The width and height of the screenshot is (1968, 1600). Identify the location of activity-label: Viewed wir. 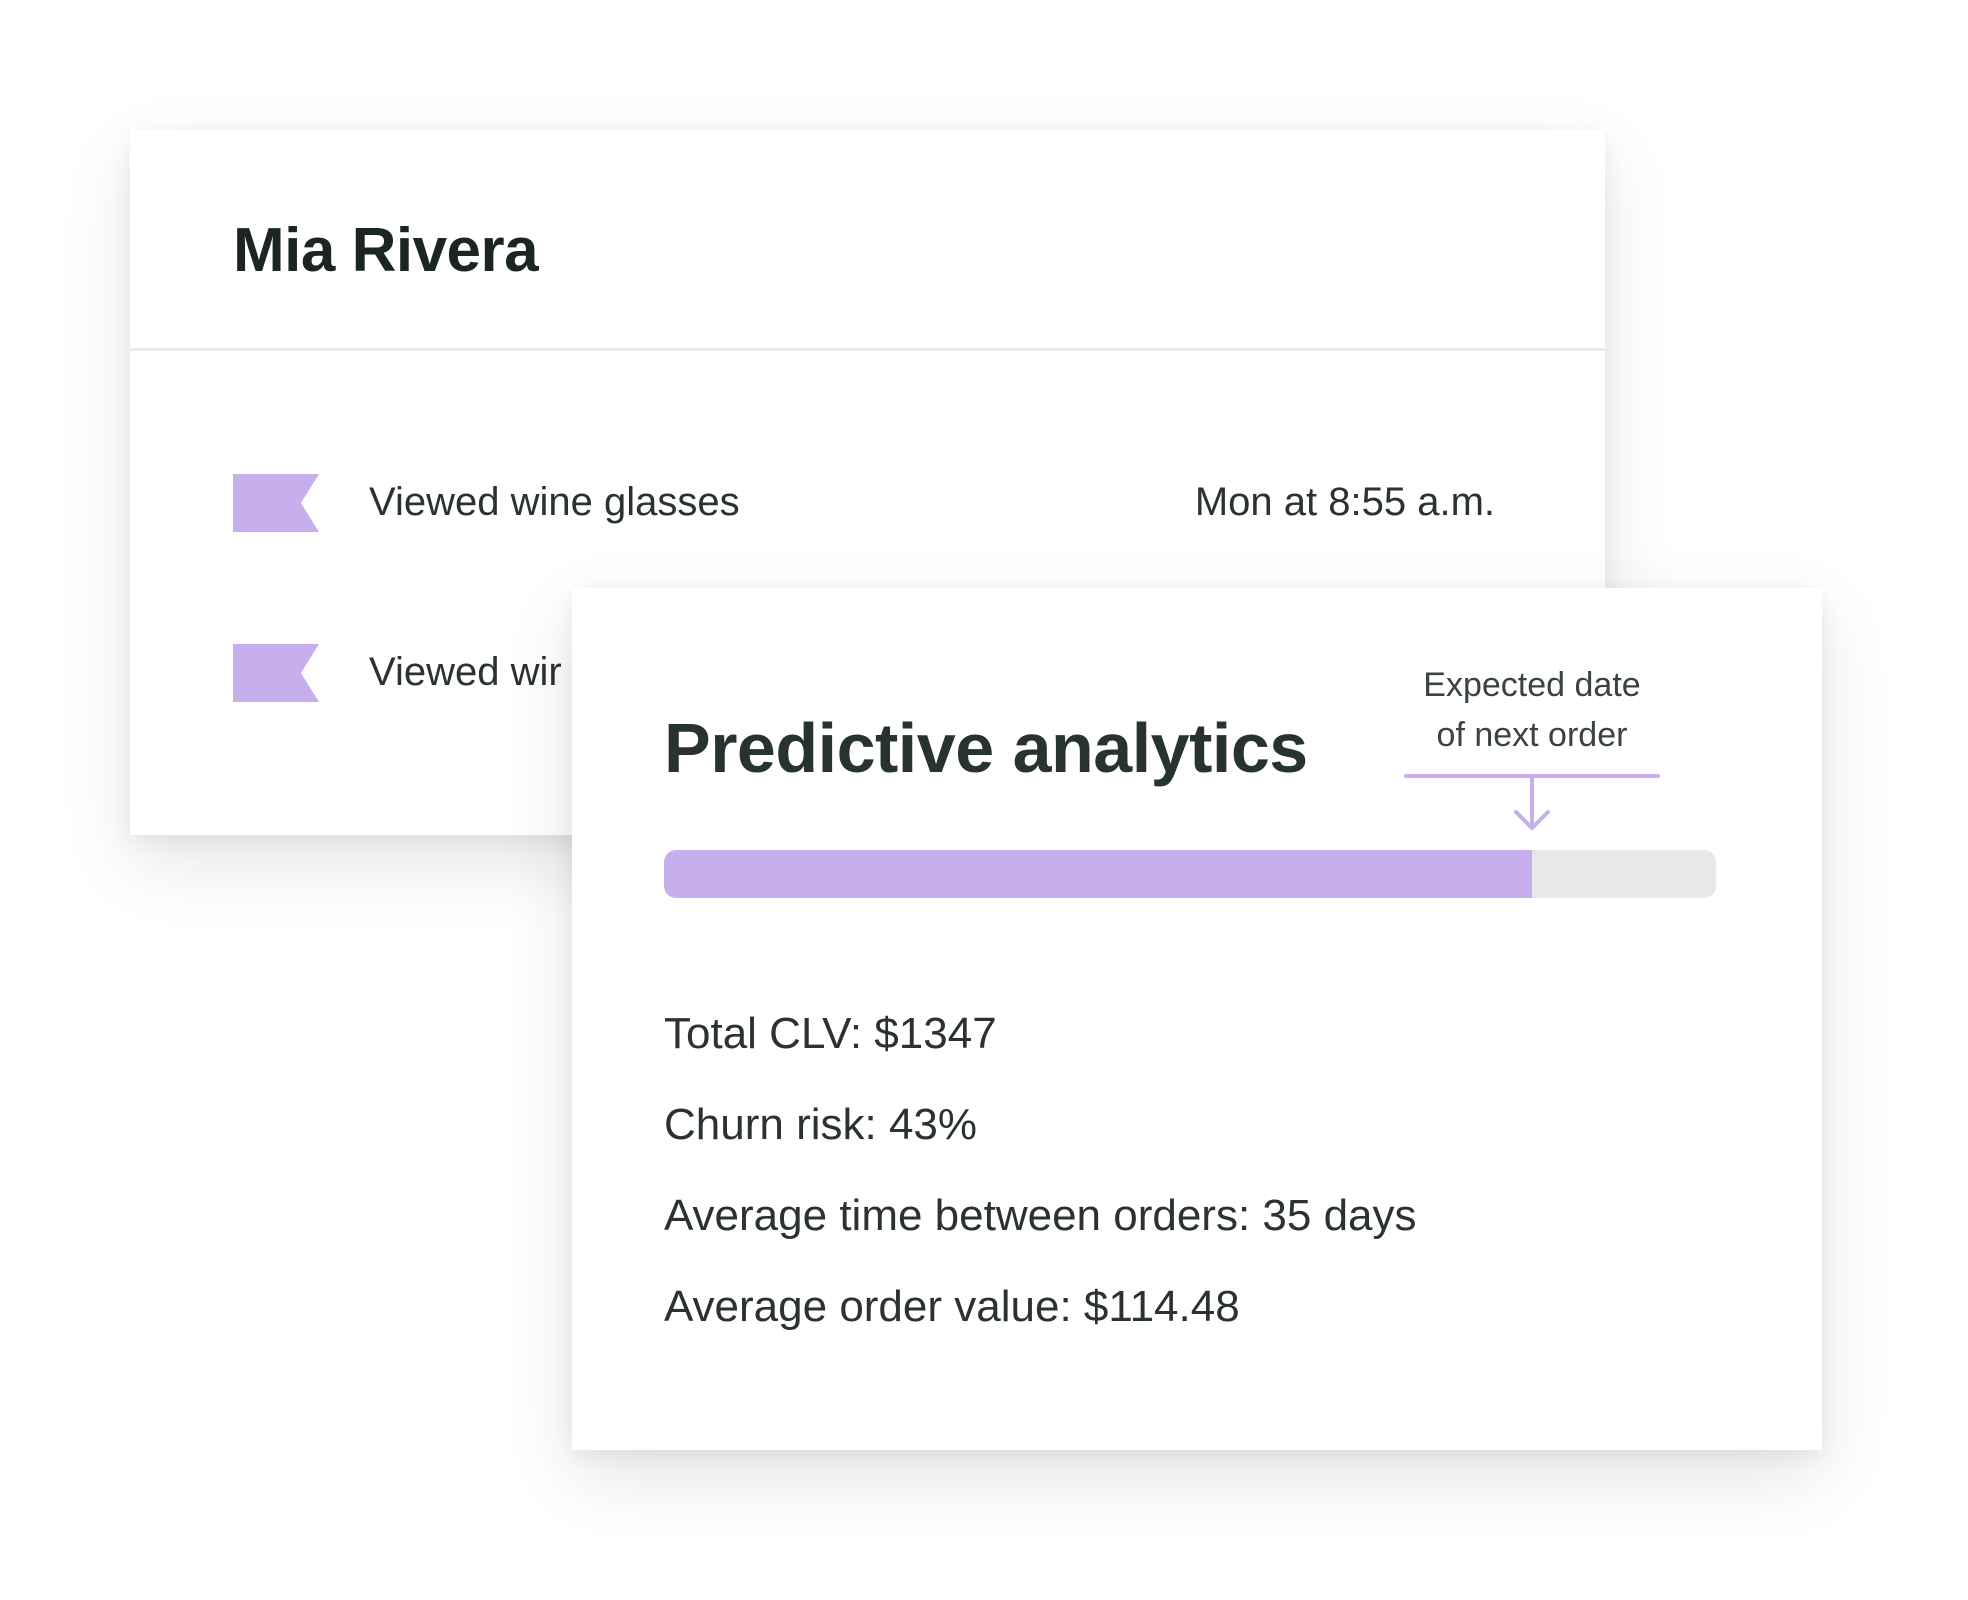
(465, 672).